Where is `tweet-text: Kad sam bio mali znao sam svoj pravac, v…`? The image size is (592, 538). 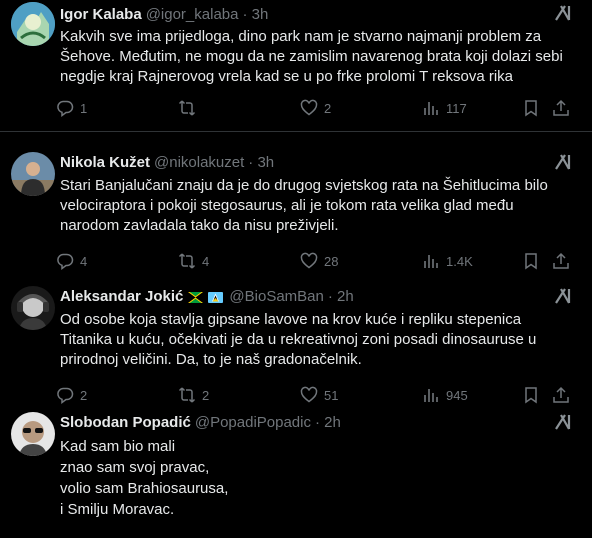 tweet-text: Kad sam bio mali znao sam svoj pravac, v… is located at coordinates (144, 478).